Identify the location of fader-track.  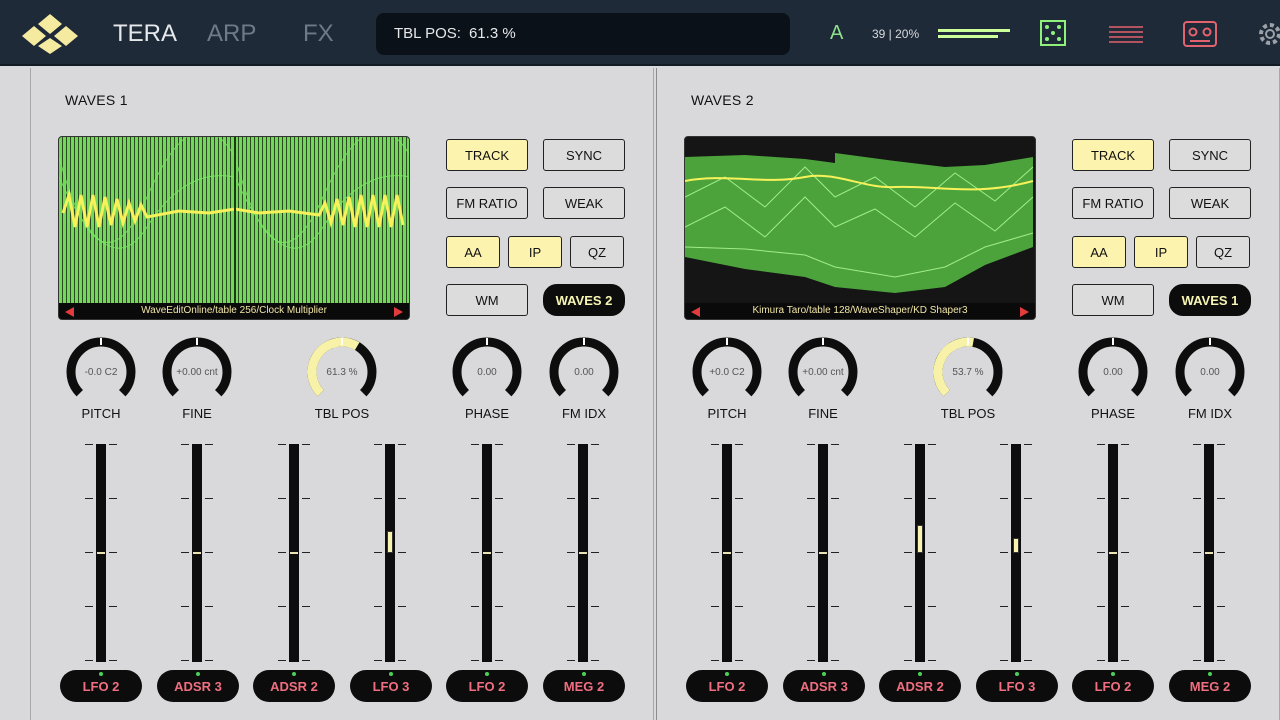
(1016, 553).